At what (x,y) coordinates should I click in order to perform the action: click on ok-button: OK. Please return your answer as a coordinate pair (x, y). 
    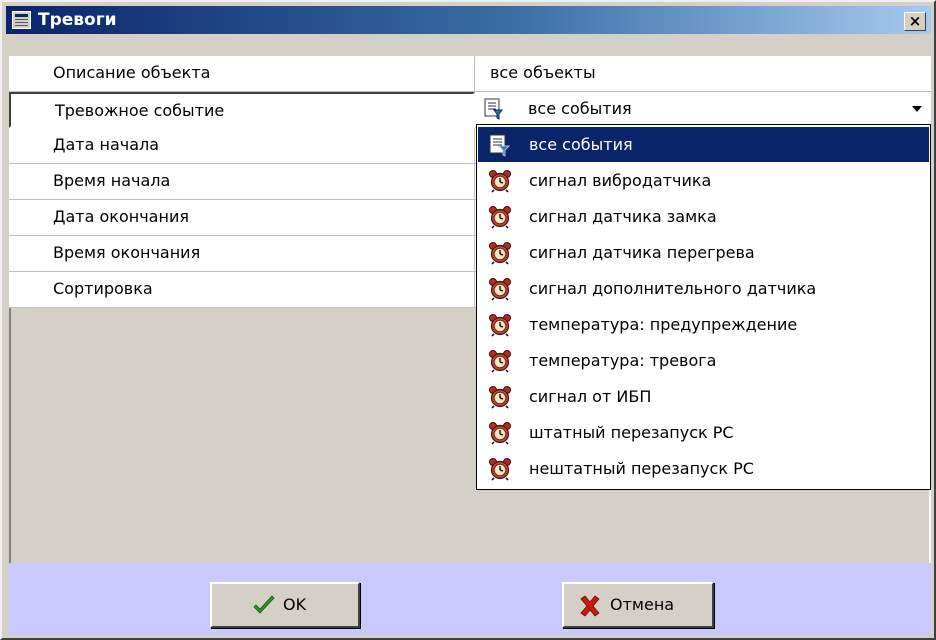
    Looking at the image, I should click on (285, 605).